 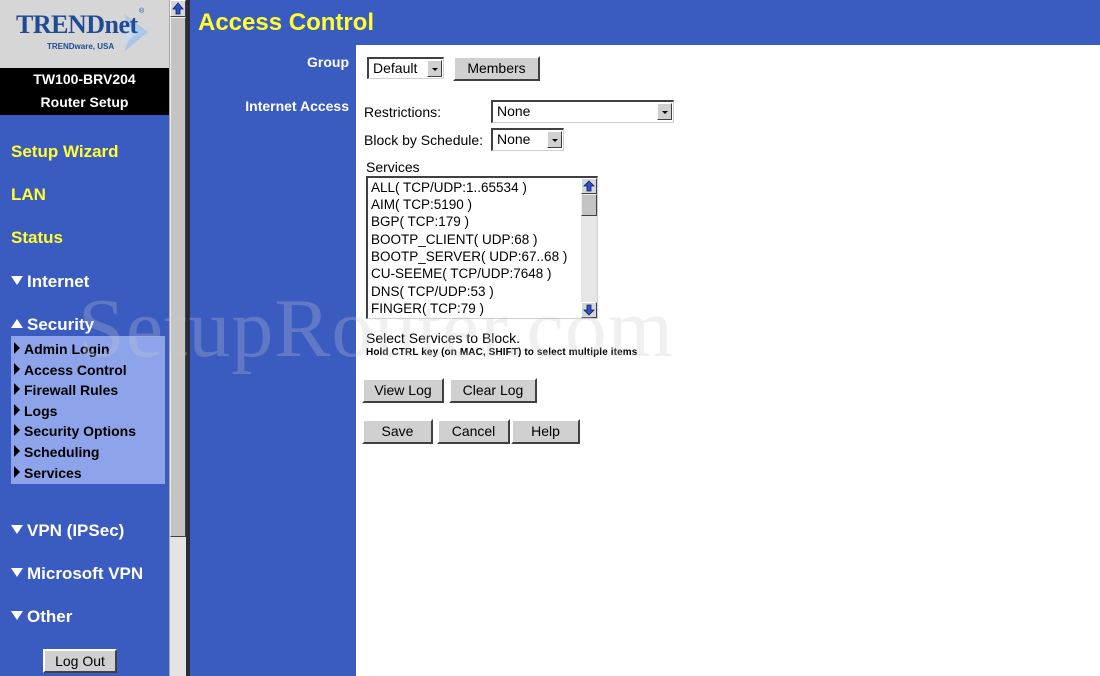 What do you see at coordinates (403, 390) in the screenshot?
I see `view-log-button: View Log` at bounding box center [403, 390].